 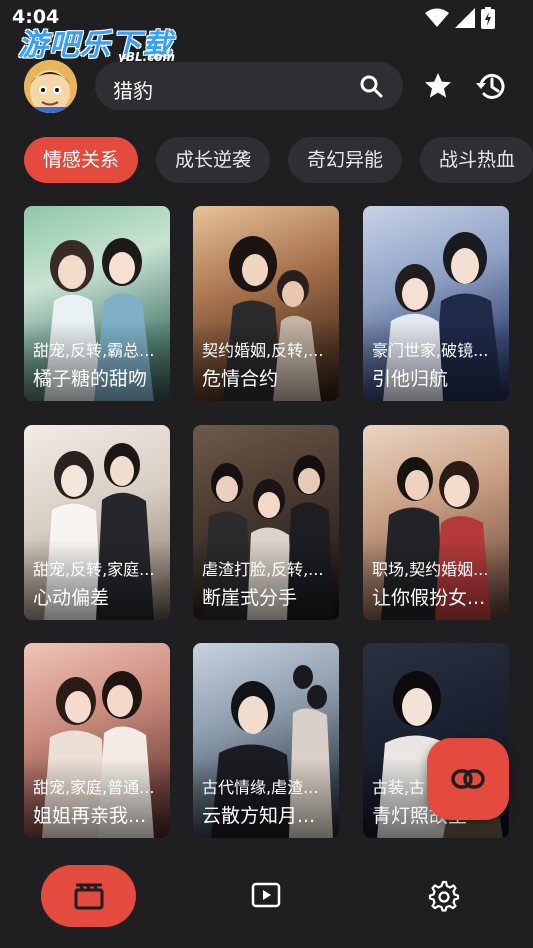 I want to click on drama-card: 甜宠,反转,霸总... 橘子糖的甜吻, so click(x=97, y=303).